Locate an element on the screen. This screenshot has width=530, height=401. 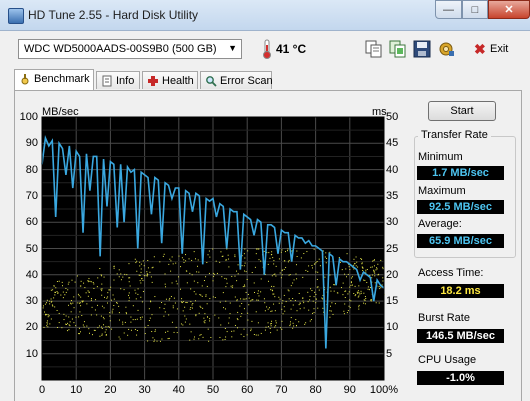
x-tick: 40 is located at coordinates (178, 390).